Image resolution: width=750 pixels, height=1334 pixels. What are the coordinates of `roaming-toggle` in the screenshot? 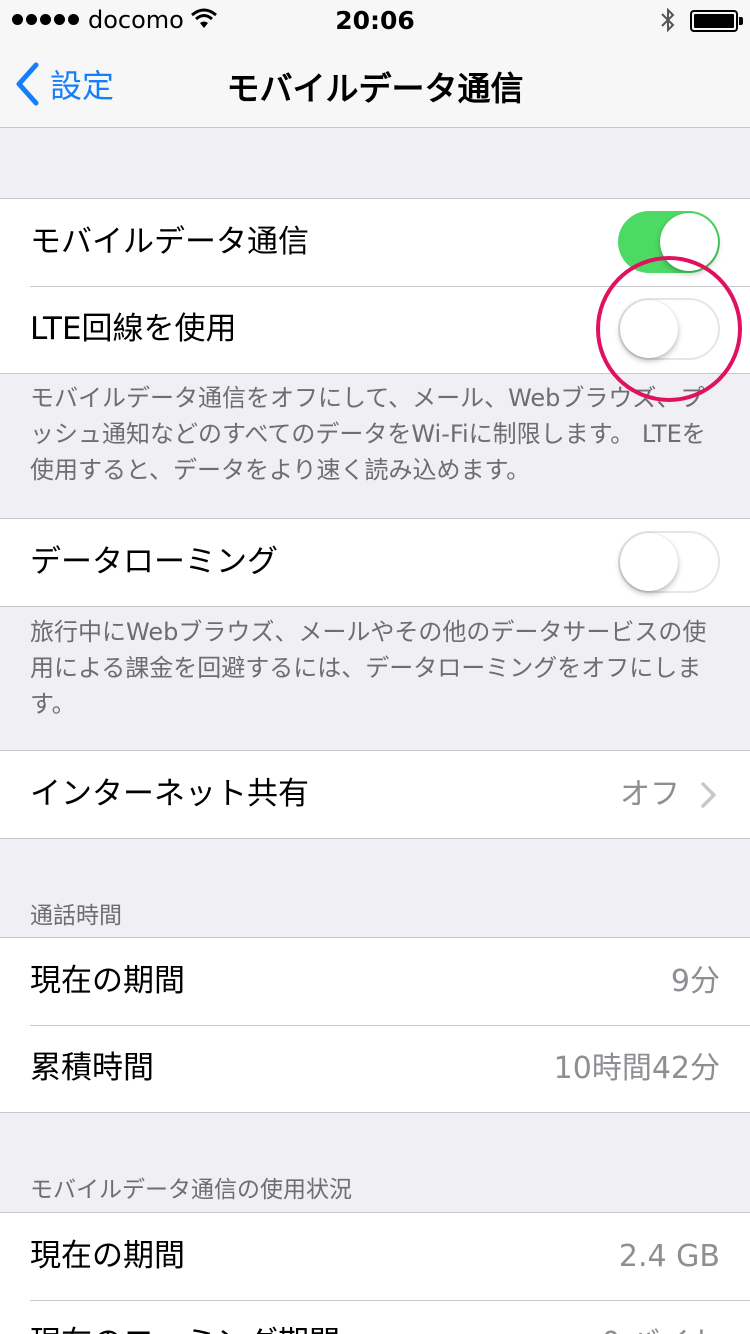 It's located at (669, 562).